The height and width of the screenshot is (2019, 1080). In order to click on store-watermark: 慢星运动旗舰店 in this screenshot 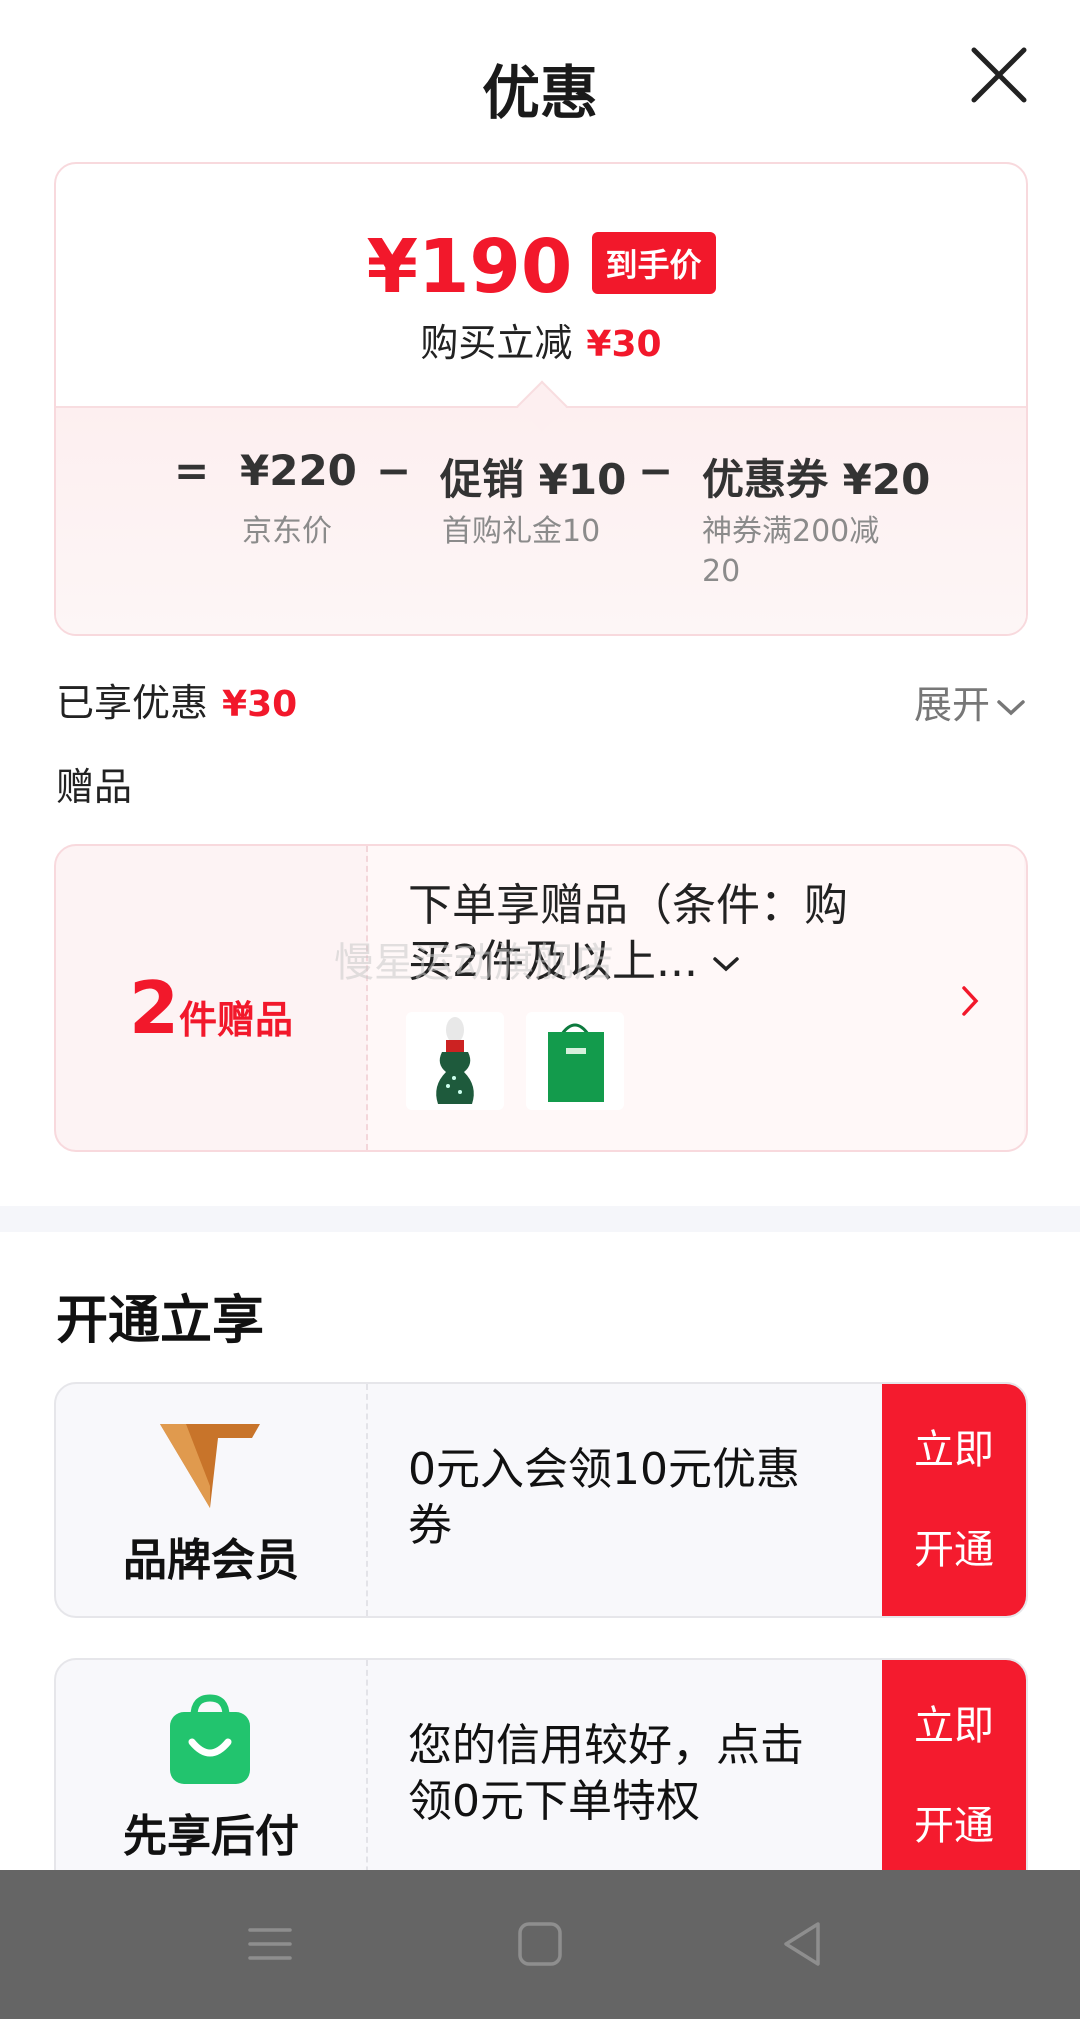, I will do `click(474, 963)`.